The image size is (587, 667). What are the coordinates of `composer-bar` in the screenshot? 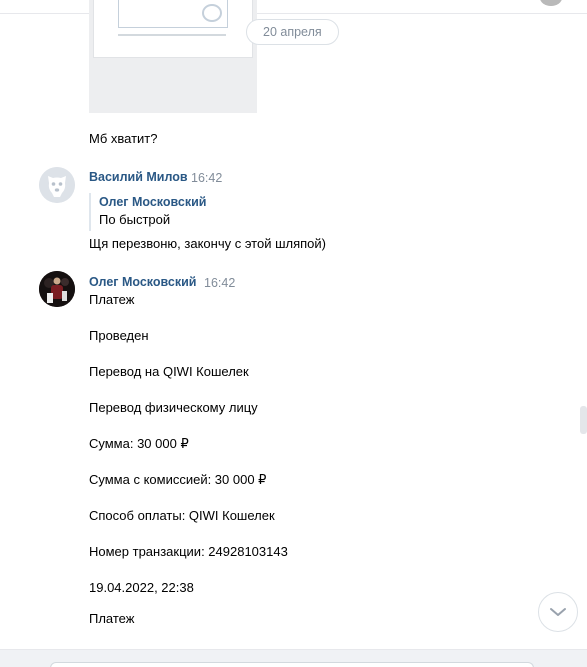 It's located at (293, 658).